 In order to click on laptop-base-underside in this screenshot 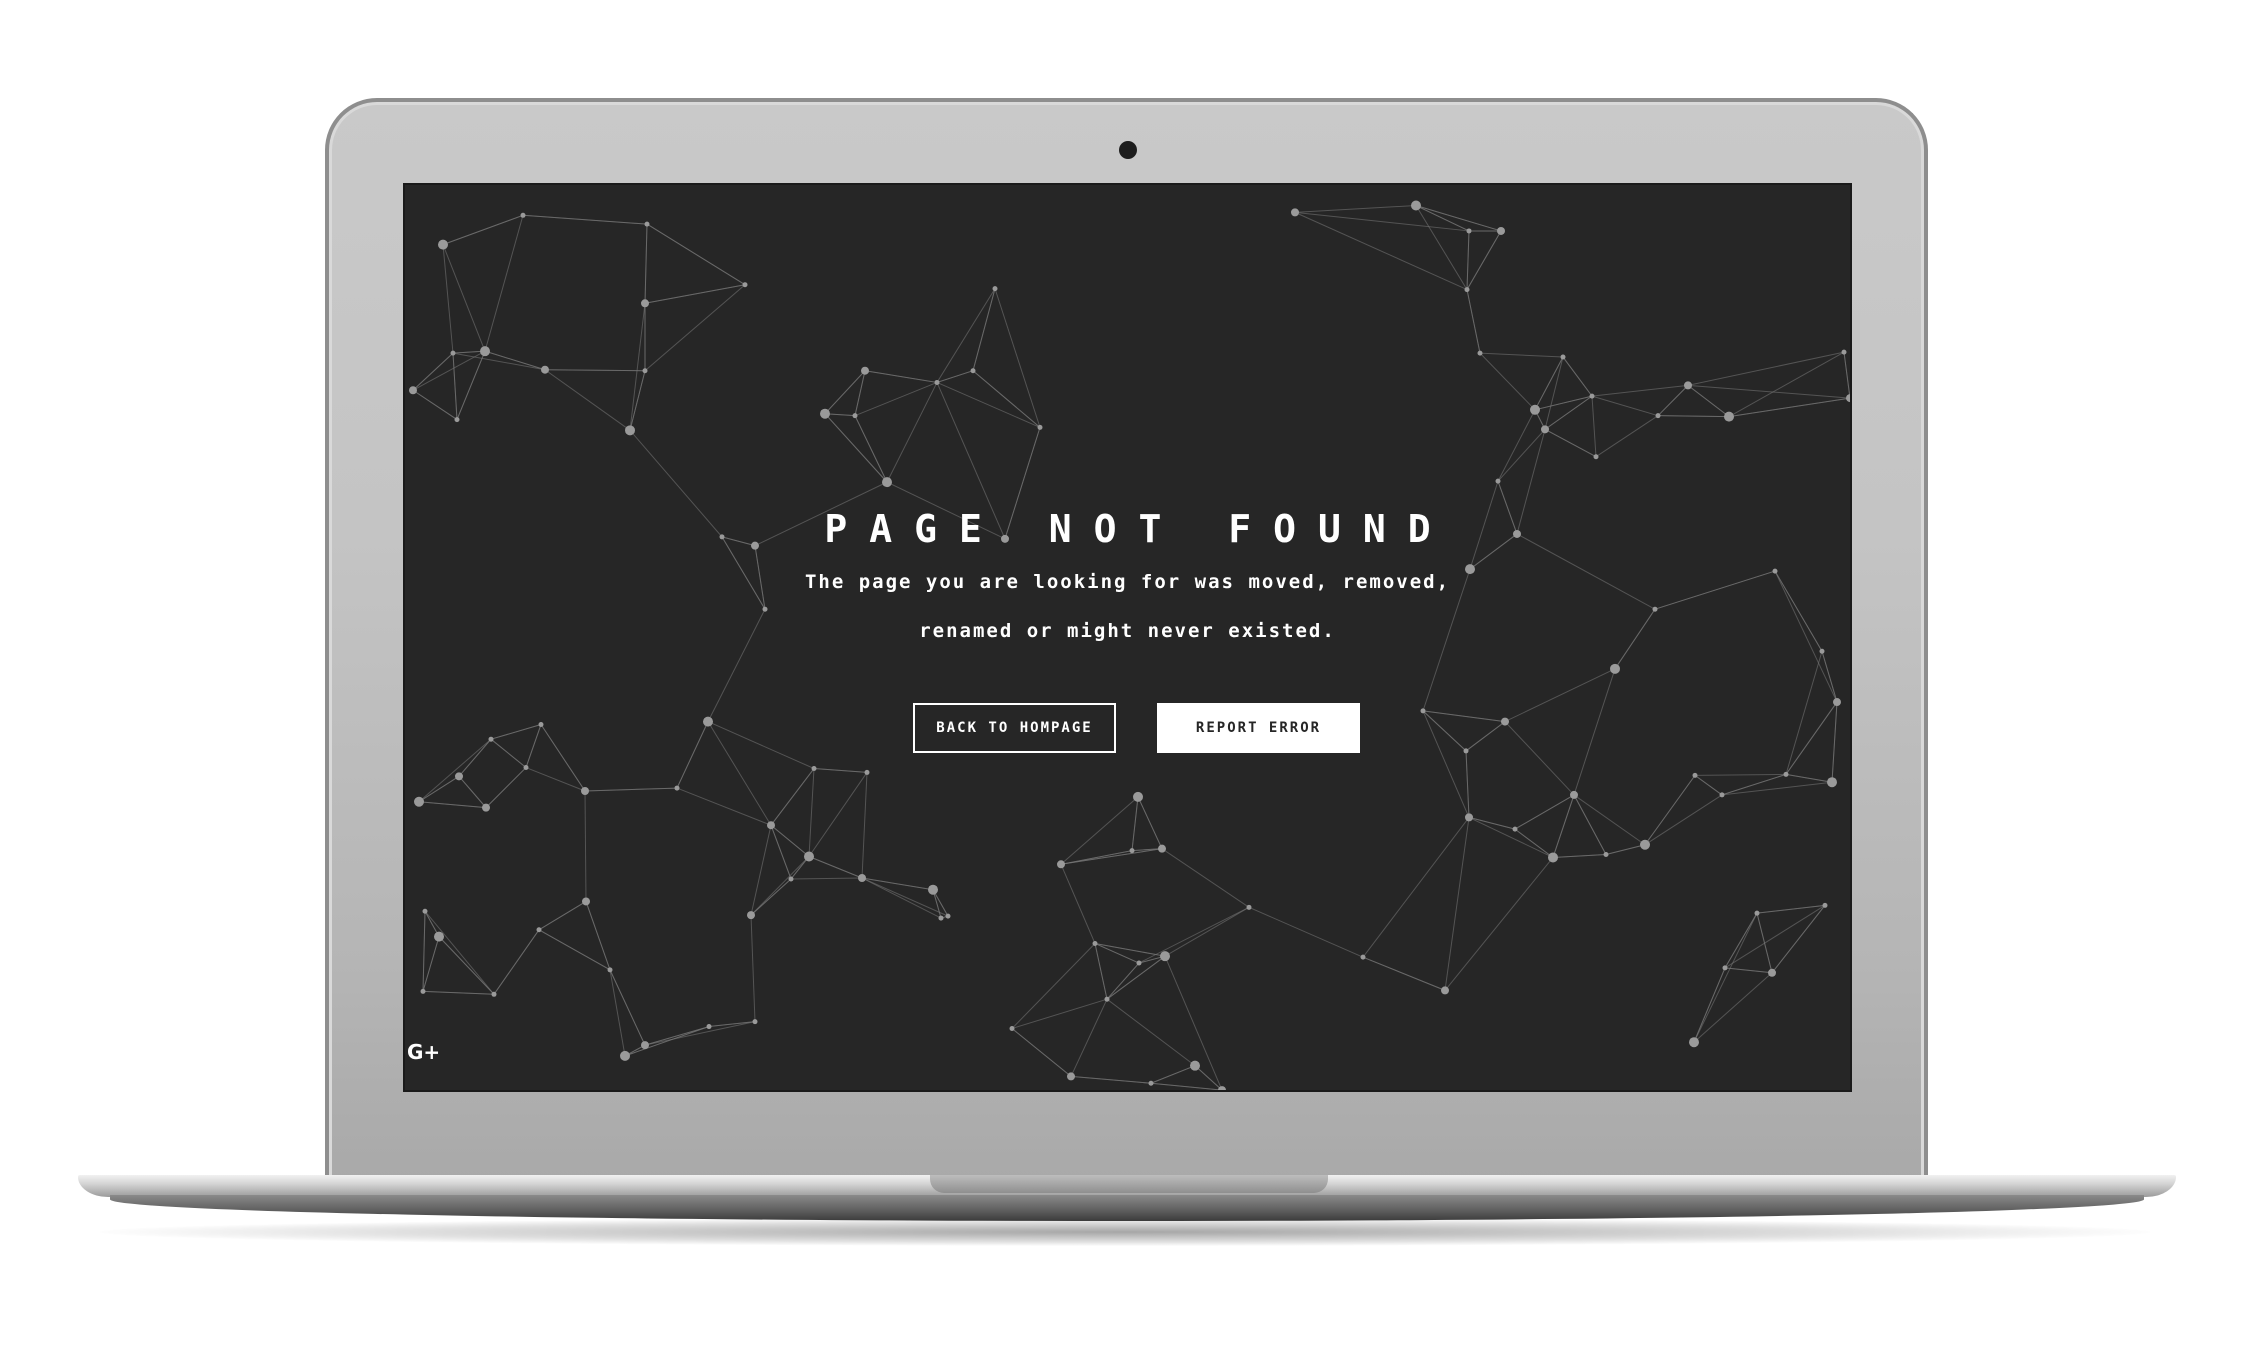, I will do `click(1127, 1208)`.